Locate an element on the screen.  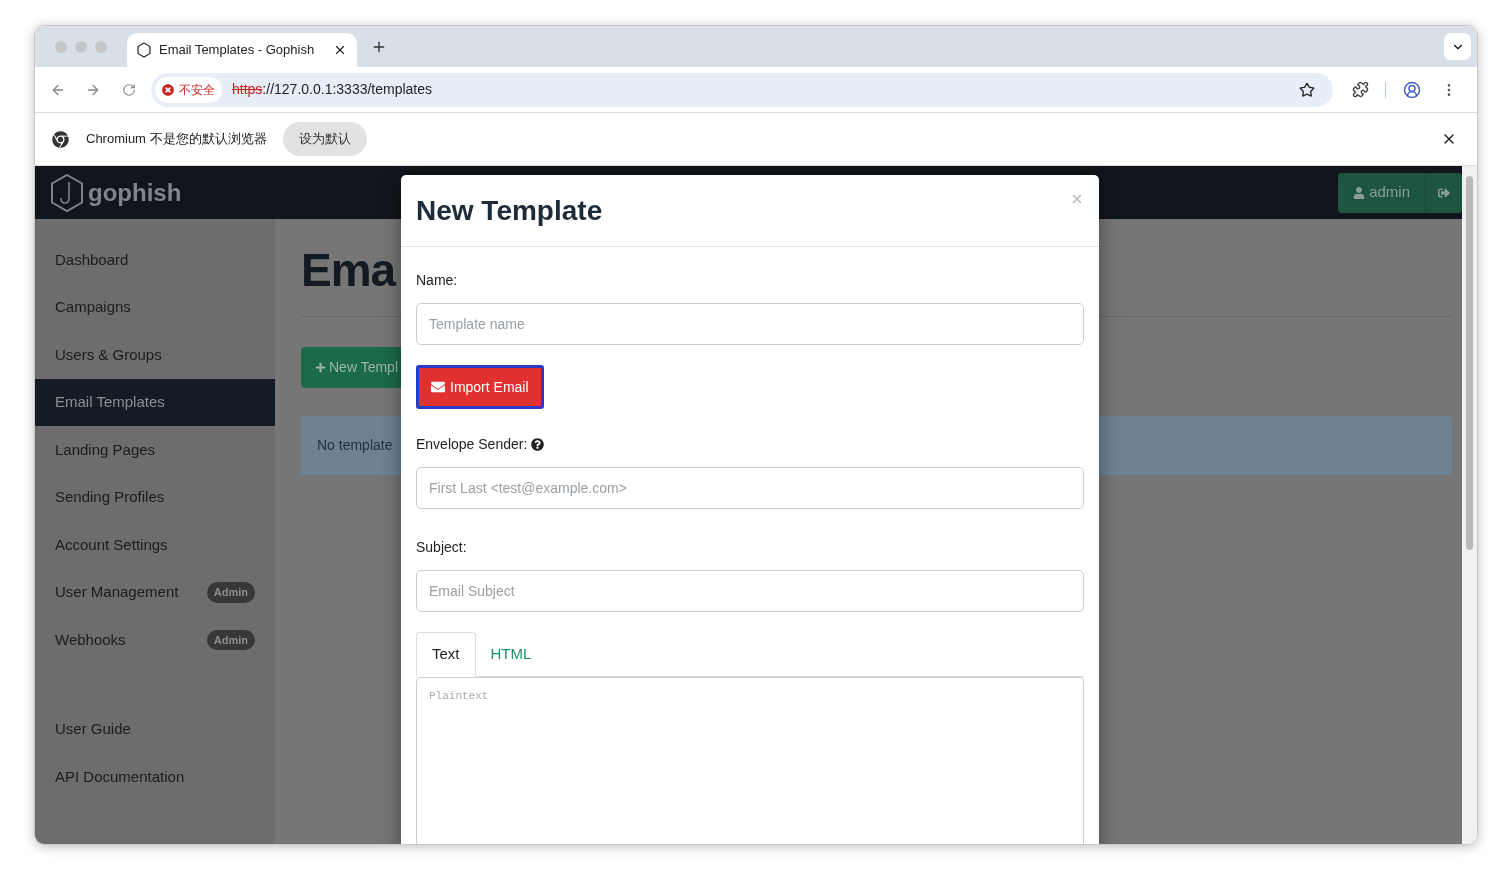
nav-label: Account Settings is located at coordinates (112, 544).